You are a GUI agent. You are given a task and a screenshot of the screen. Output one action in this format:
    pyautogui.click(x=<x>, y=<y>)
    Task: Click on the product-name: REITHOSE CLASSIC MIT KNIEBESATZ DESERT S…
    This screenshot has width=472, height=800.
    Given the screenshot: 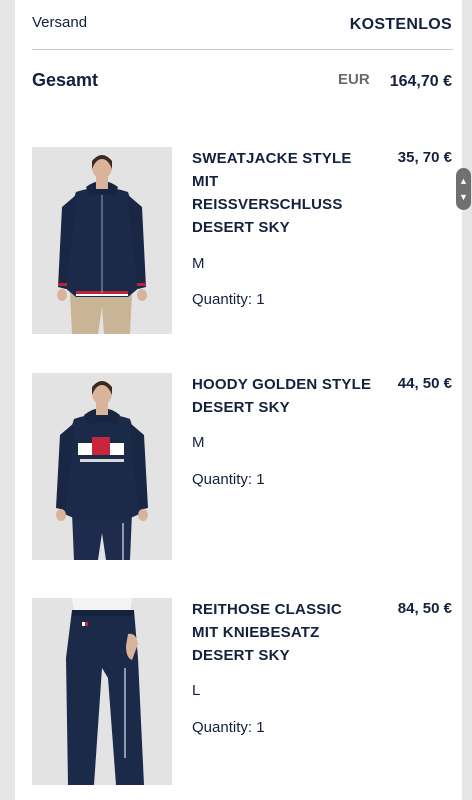 What is the action you would take?
    pyautogui.click(x=282, y=632)
    